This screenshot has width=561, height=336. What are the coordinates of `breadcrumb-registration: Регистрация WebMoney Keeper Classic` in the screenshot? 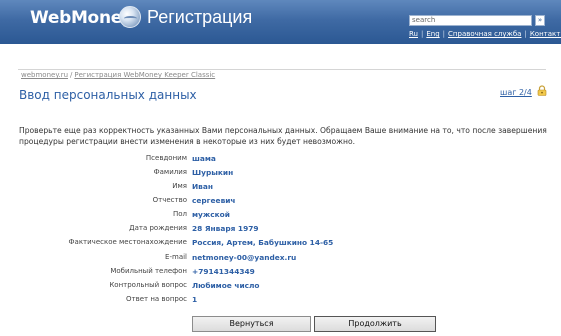 It's located at (144, 75).